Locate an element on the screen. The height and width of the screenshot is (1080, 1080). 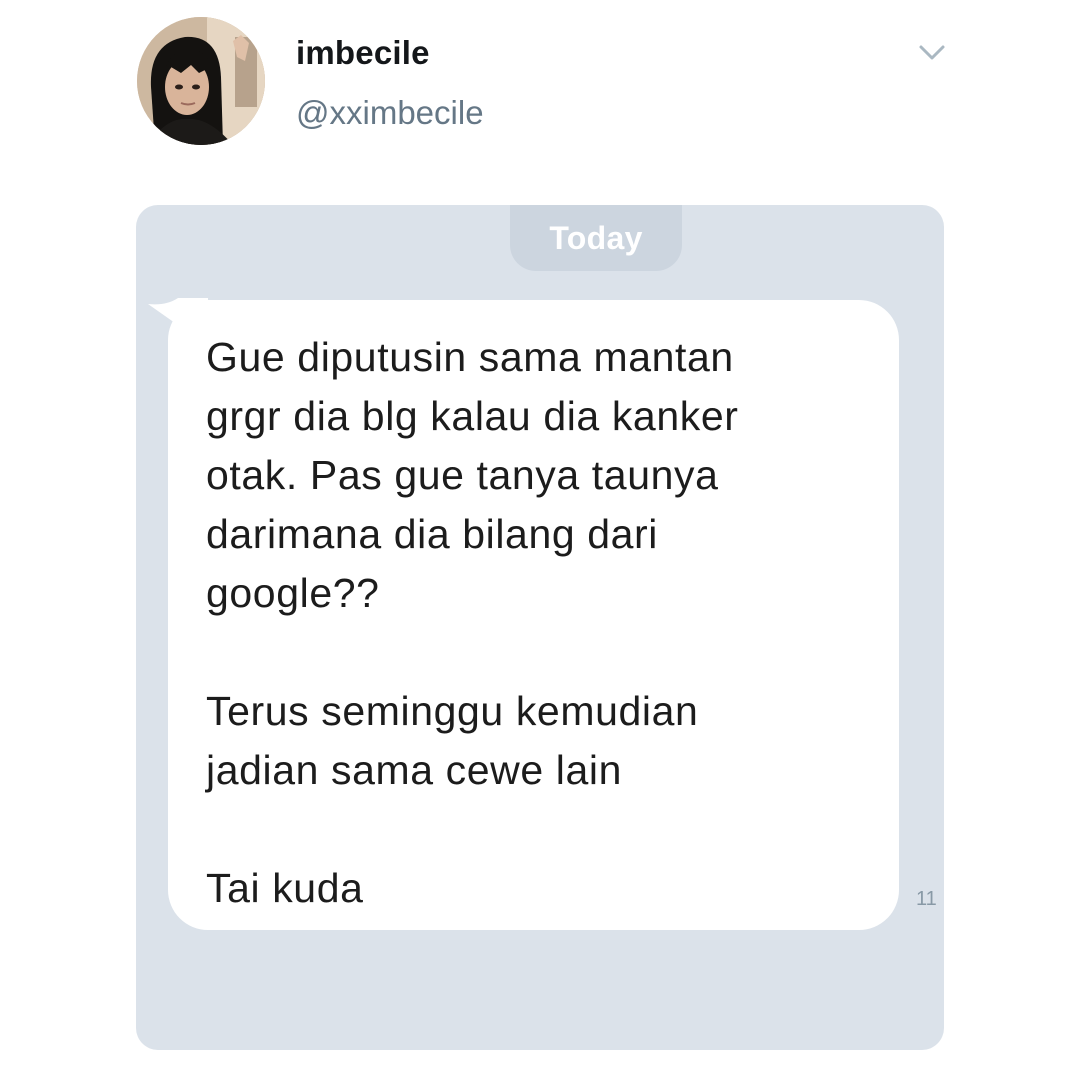
chevron-down-icon is located at coordinates (932, 52).